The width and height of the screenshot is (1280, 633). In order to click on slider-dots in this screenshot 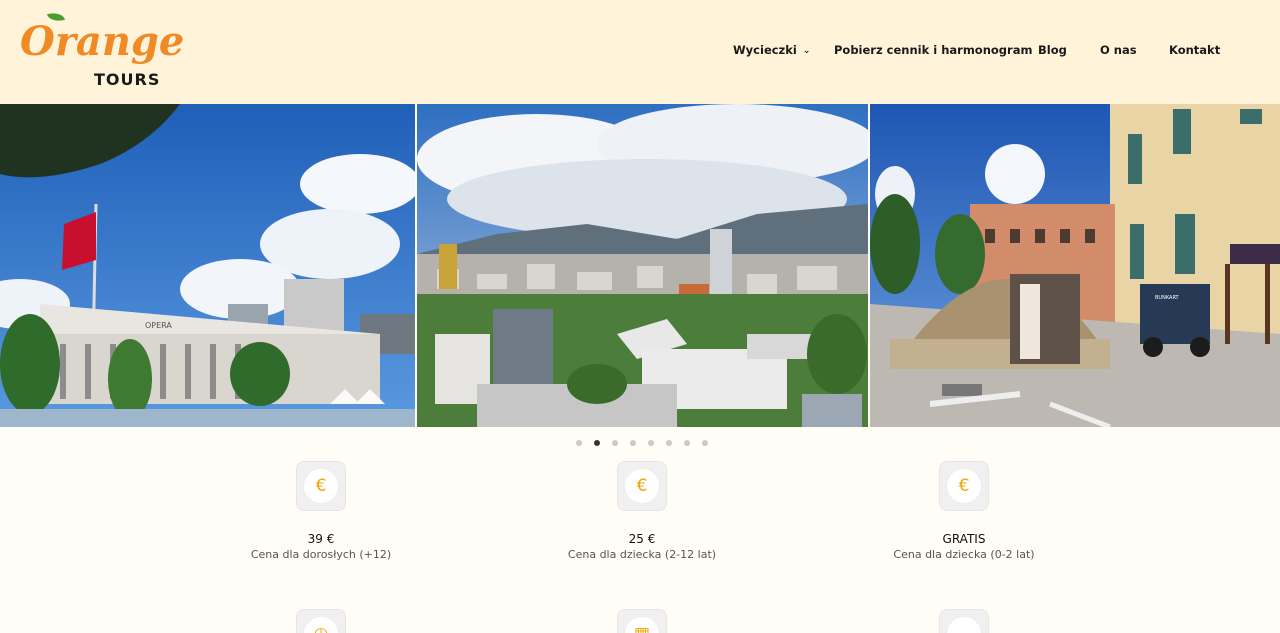, I will do `click(640, 444)`.